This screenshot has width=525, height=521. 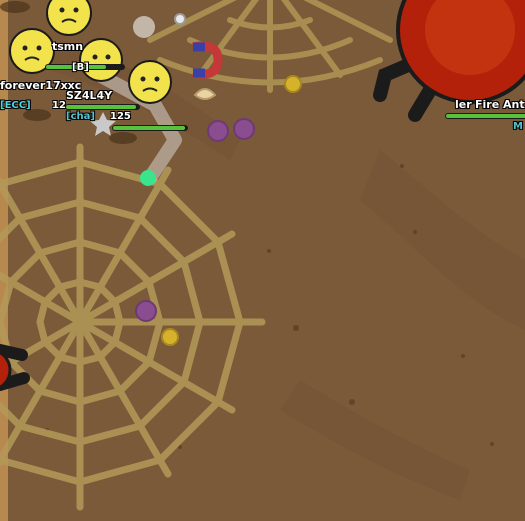 I want to click on enemy-name-prefix: ler, so click(x=463, y=104).